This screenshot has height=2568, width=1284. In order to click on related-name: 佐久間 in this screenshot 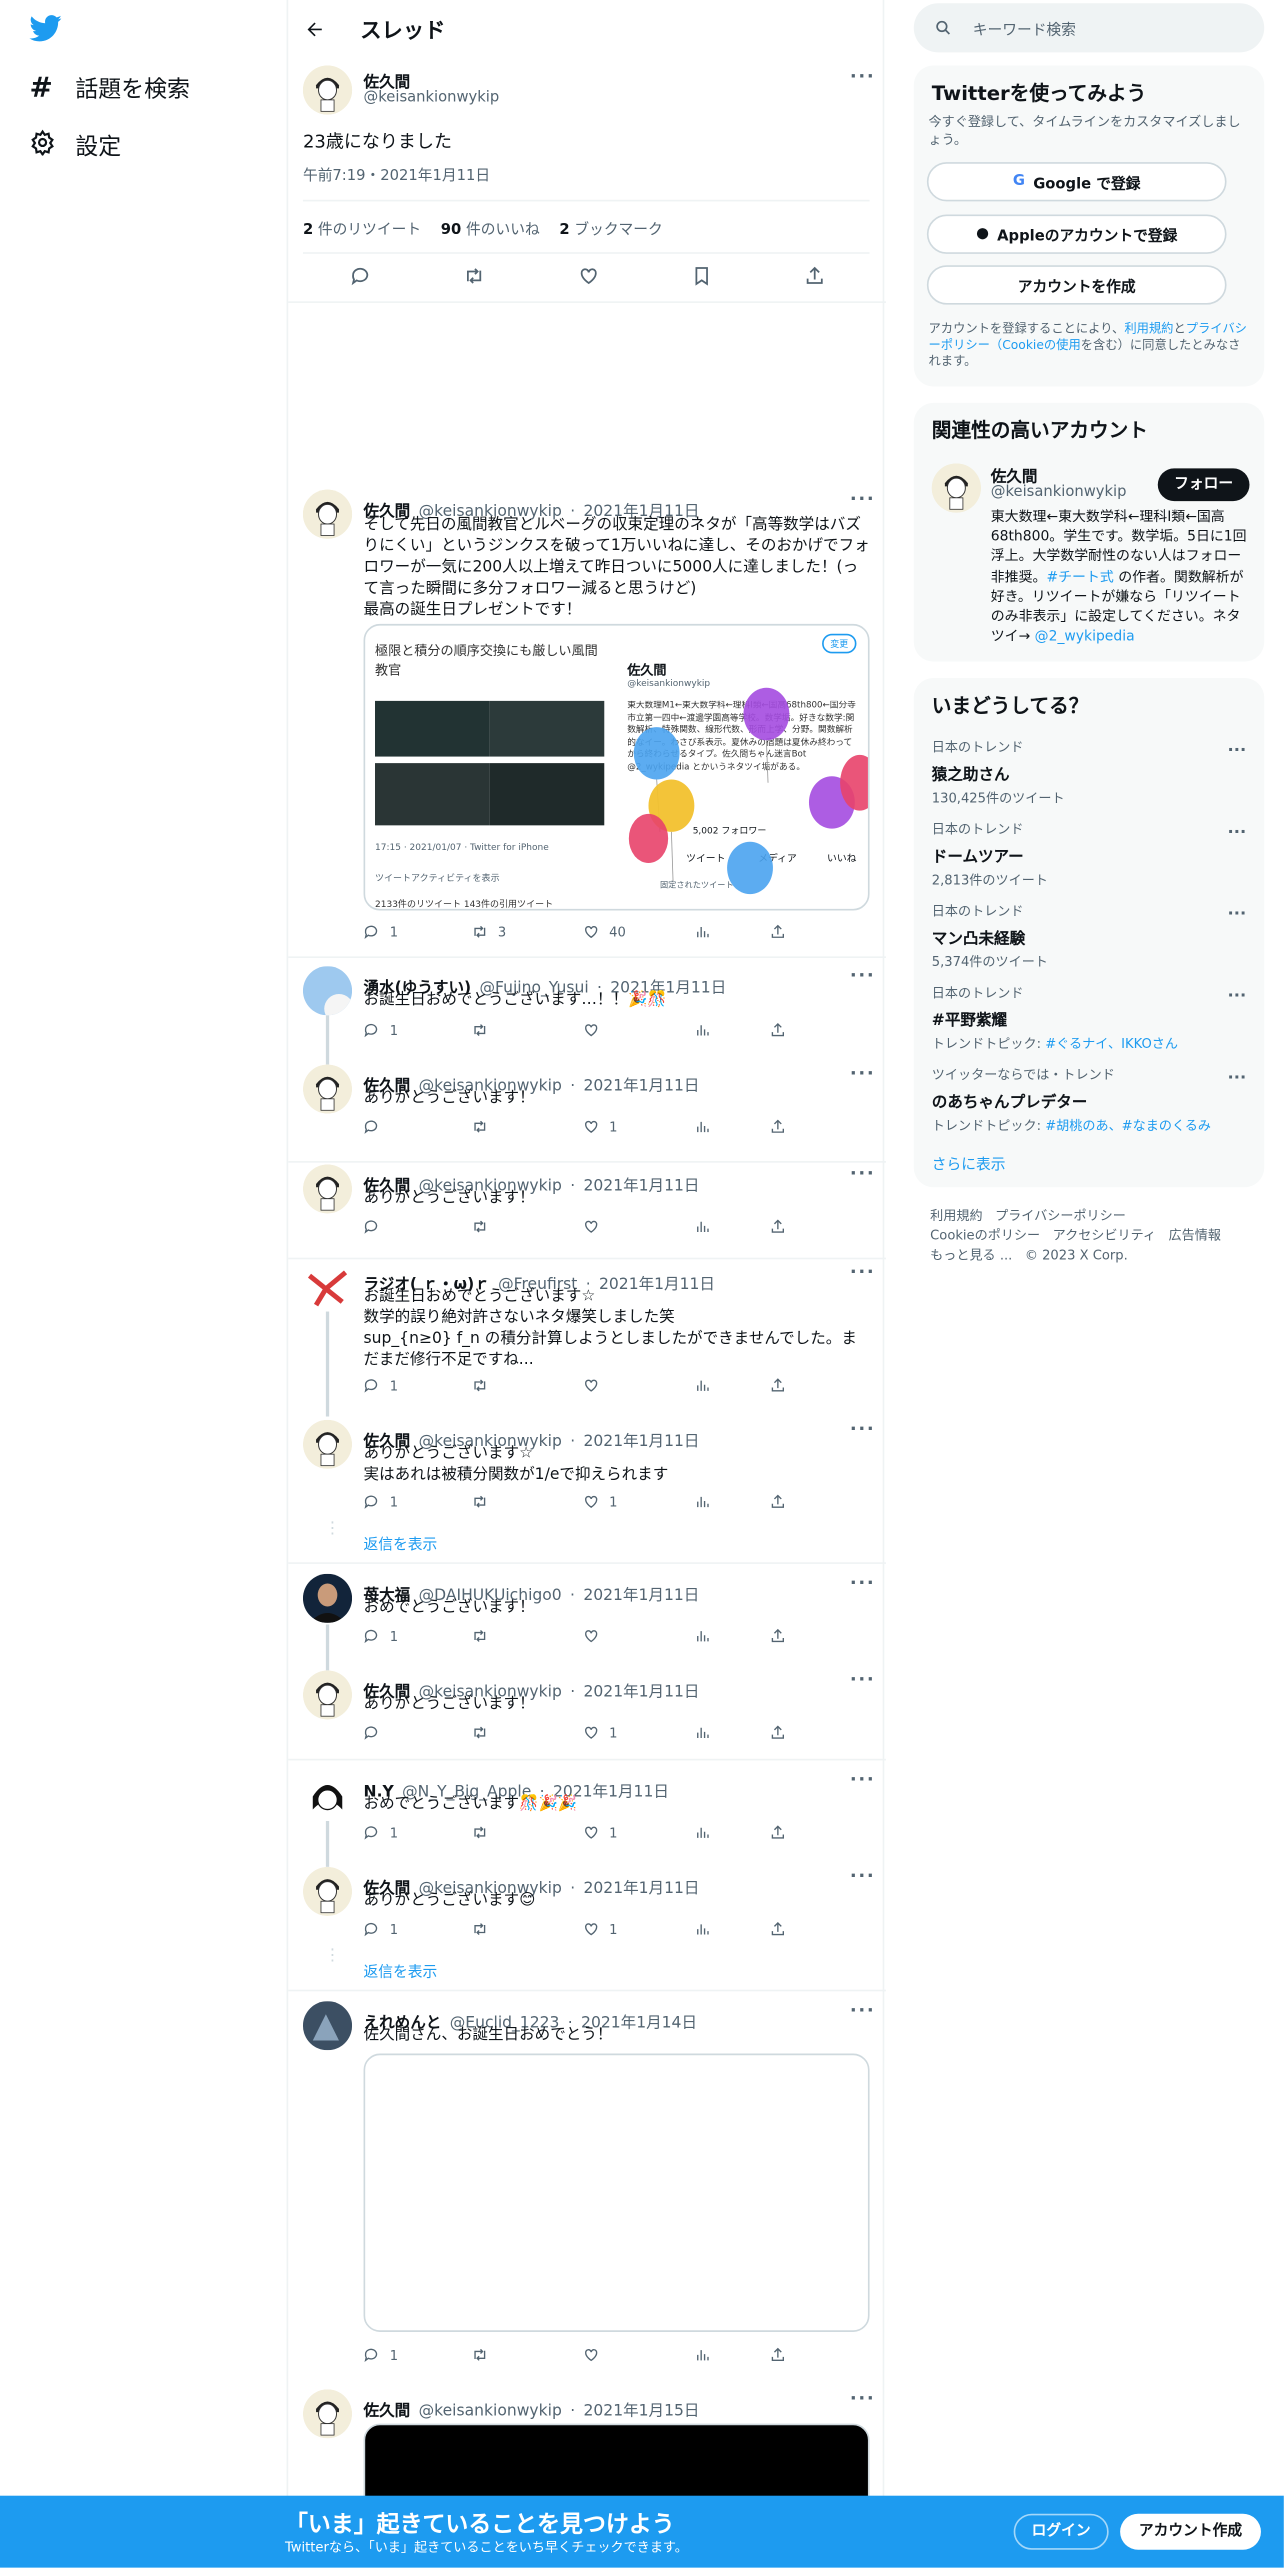, I will do `click(1014, 474)`.